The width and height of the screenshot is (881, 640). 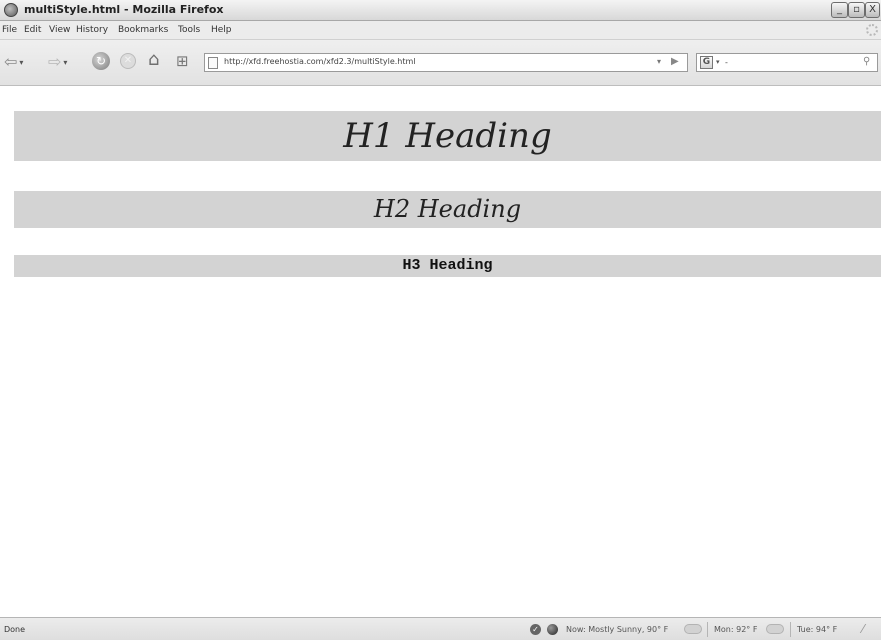 I want to click on bookmark-add-icon: ⊞, so click(x=182, y=61).